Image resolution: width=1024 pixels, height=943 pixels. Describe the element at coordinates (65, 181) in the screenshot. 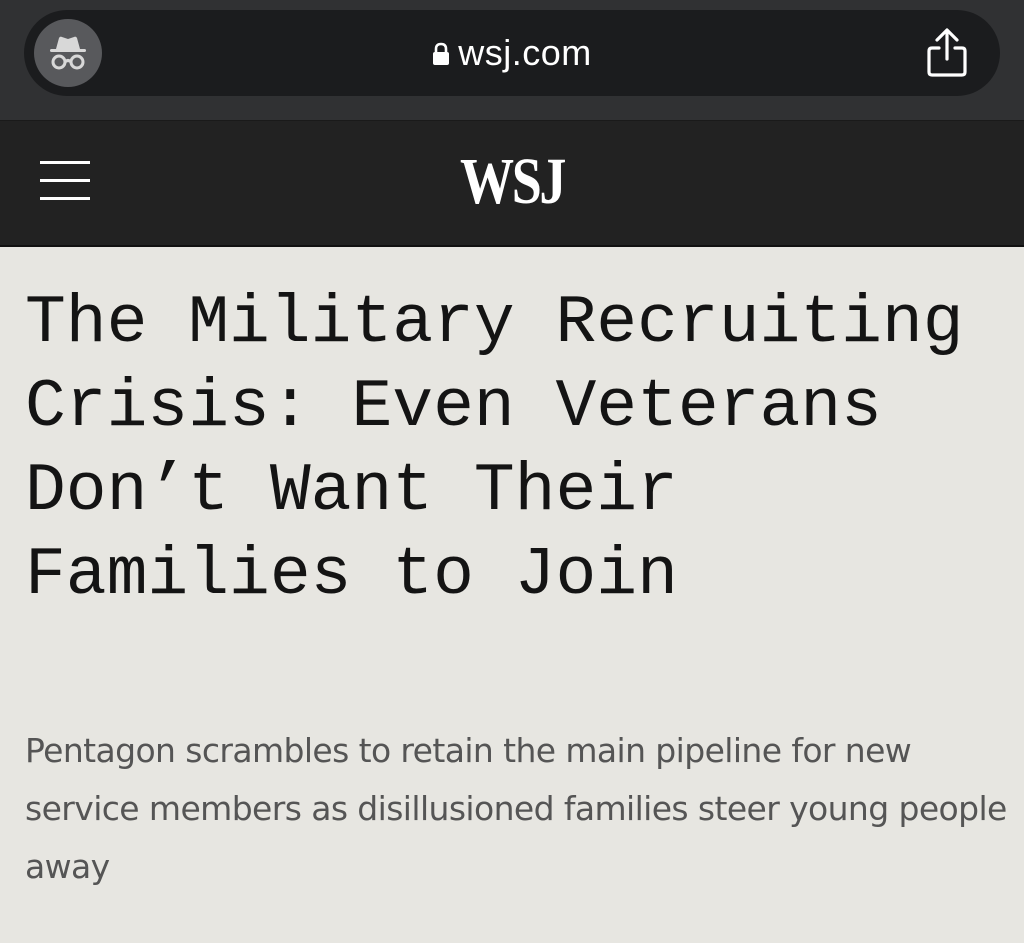

I see `hamburger-menu-icon` at that location.